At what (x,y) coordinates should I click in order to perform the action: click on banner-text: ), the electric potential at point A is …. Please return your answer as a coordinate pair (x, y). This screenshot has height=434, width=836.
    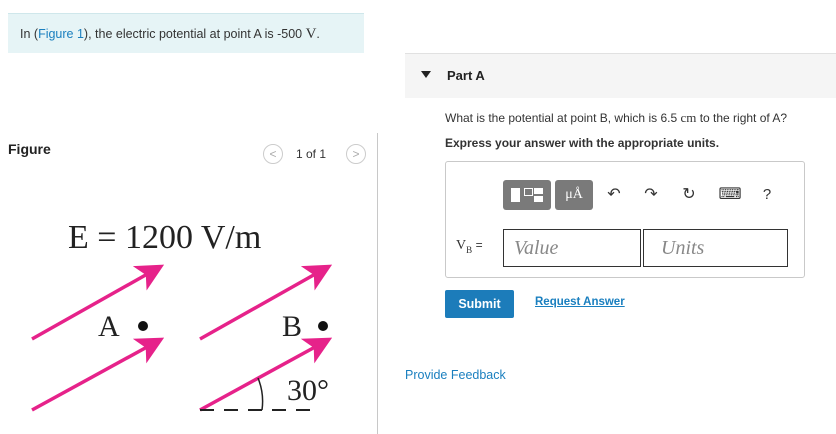
    Looking at the image, I should click on (194, 34).